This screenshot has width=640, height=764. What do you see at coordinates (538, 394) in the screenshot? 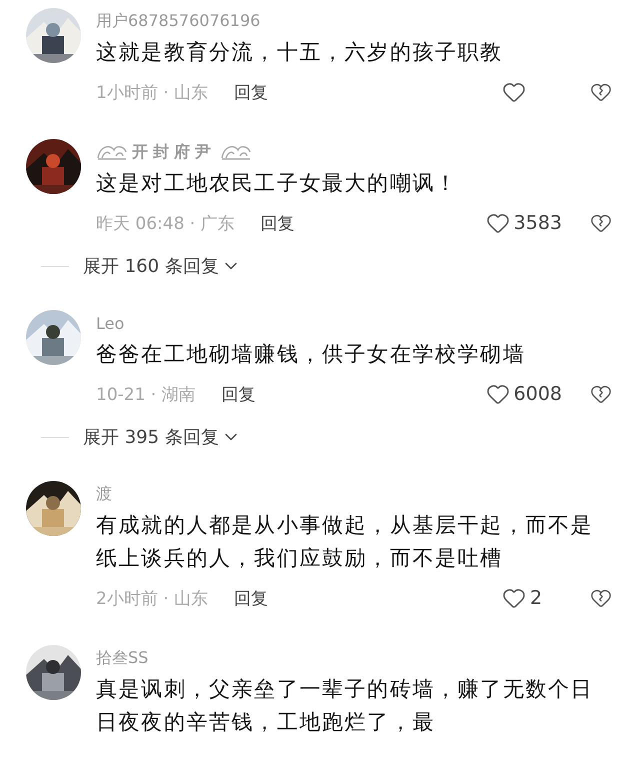
I see `like-count: 6008` at bounding box center [538, 394].